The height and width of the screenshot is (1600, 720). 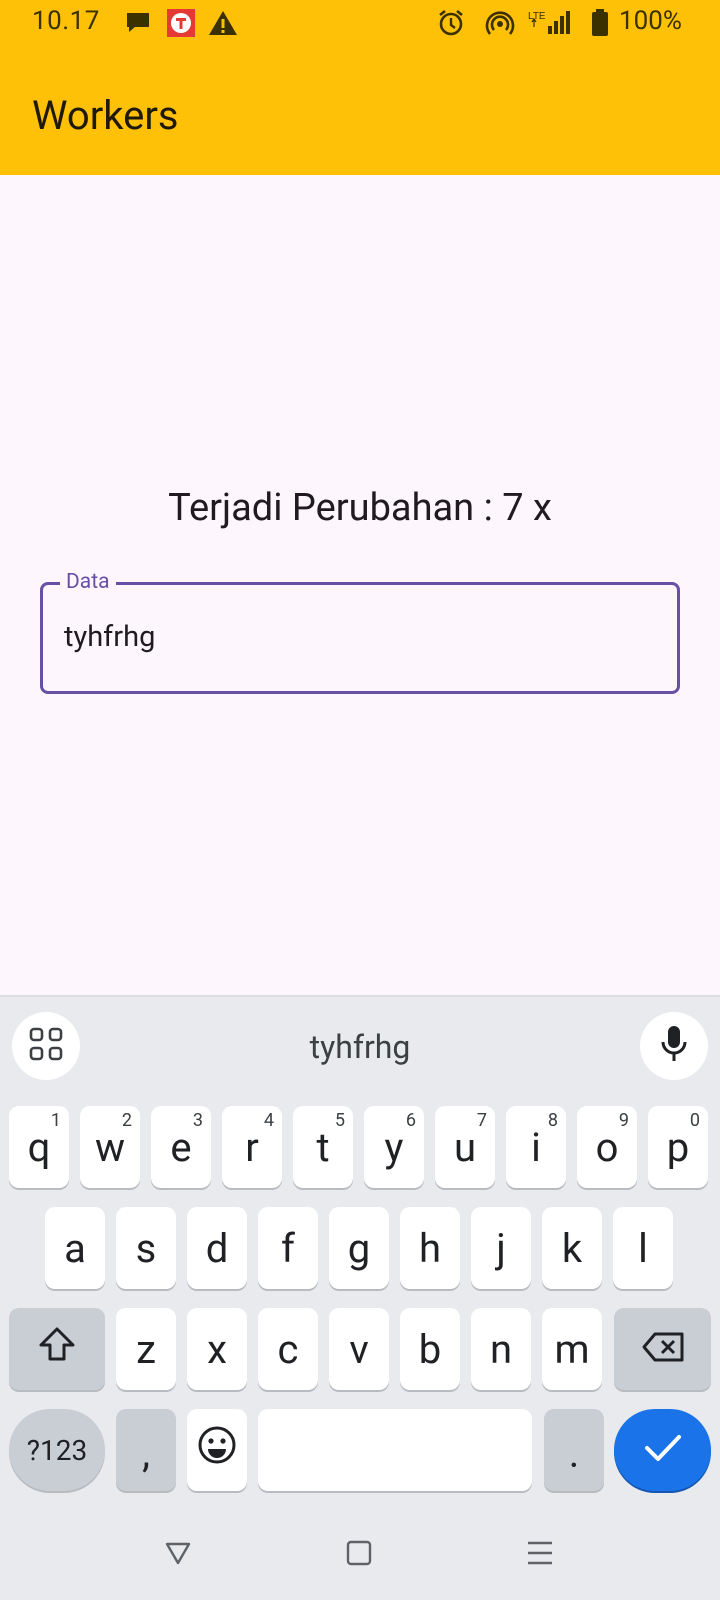 What do you see at coordinates (694, 1120) in the screenshot?
I see `key-p-hint: 0` at bounding box center [694, 1120].